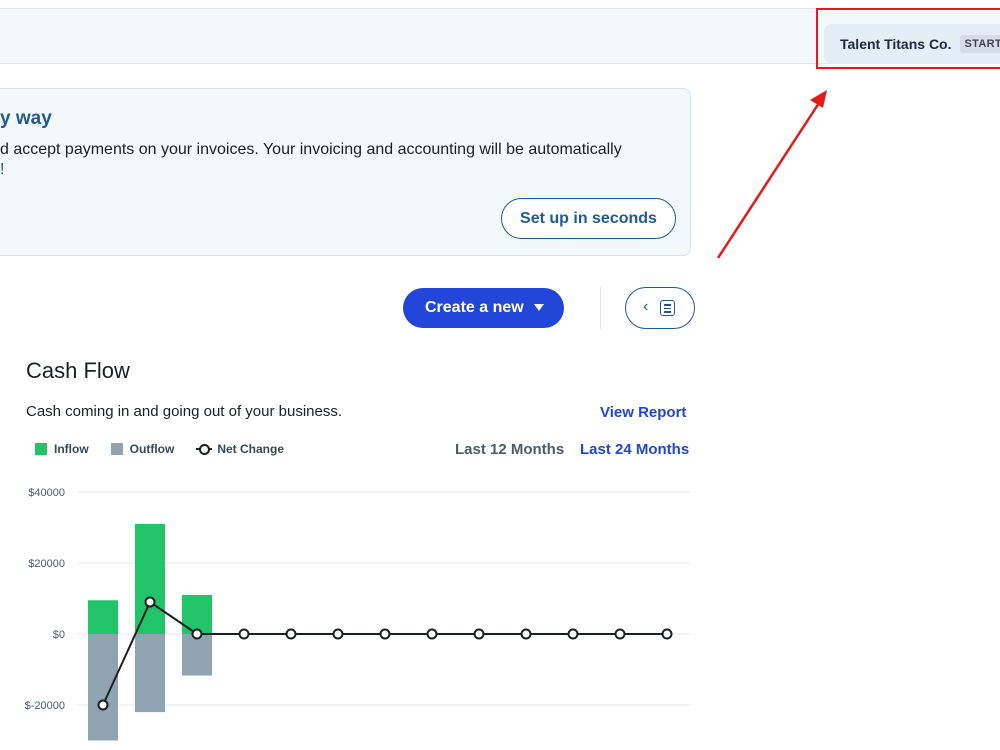  Describe the element at coordinates (667, 308) in the screenshot. I see `list-icon` at that location.